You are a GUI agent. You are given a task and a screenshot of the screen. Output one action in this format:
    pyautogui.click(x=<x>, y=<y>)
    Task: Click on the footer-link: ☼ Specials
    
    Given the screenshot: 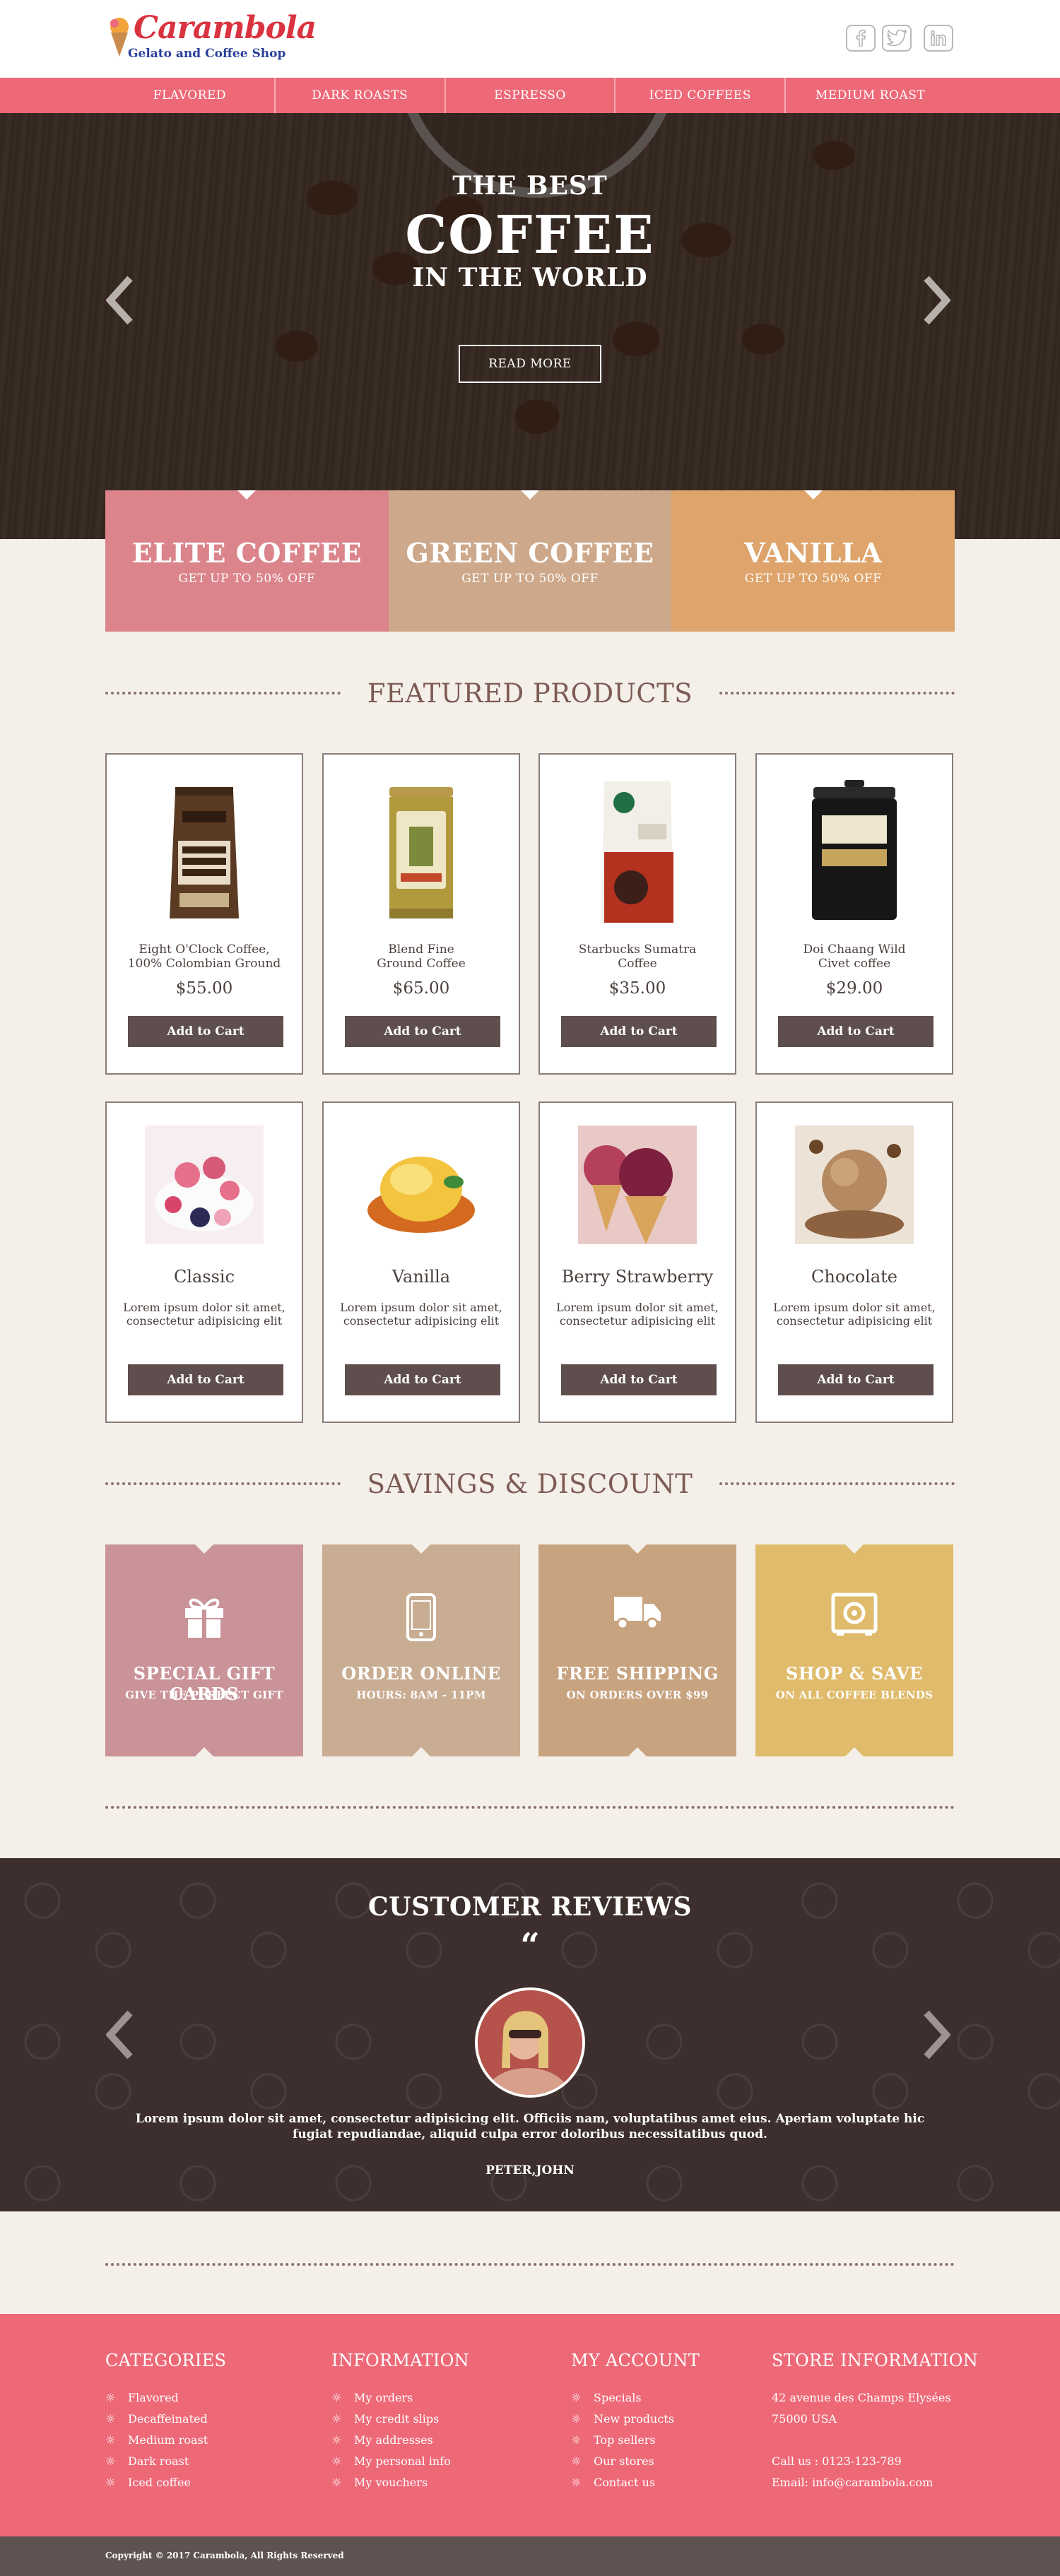 What is the action you would take?
    pyautogui.click(x=635, y=2398)
    